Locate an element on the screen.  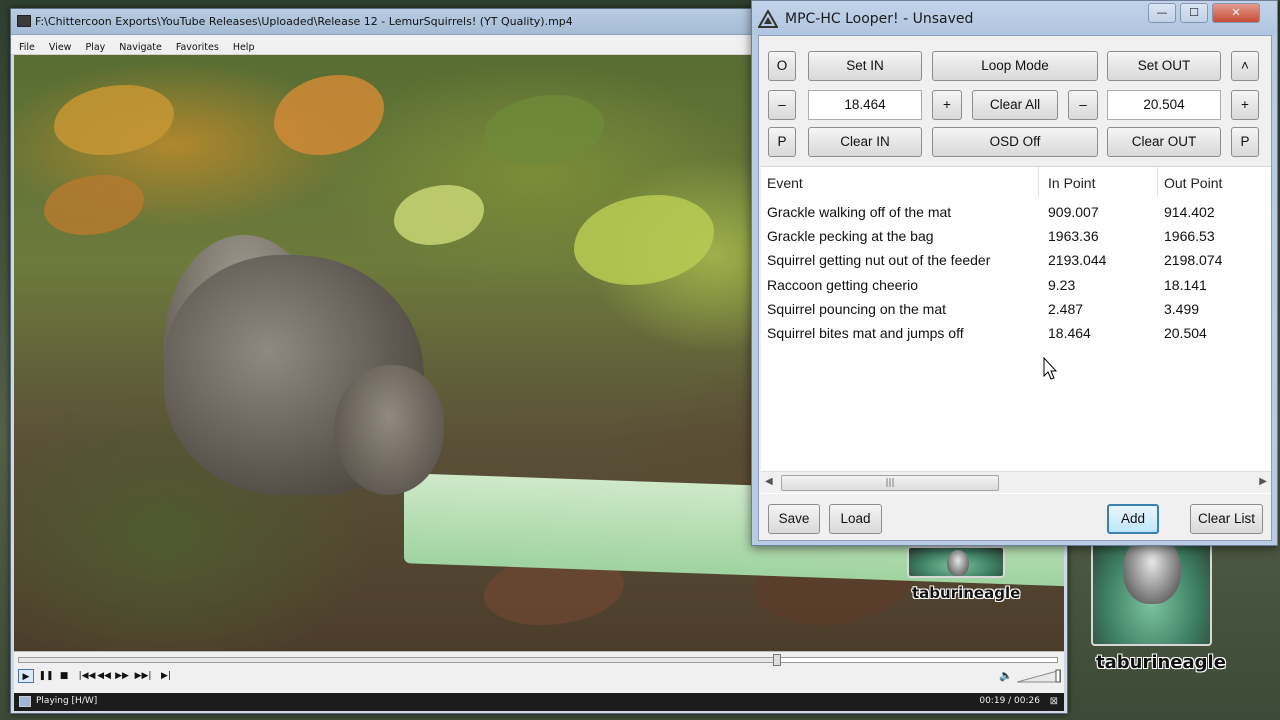
clear-out-button: Clear OUT is located at coordinates (1164, 142).